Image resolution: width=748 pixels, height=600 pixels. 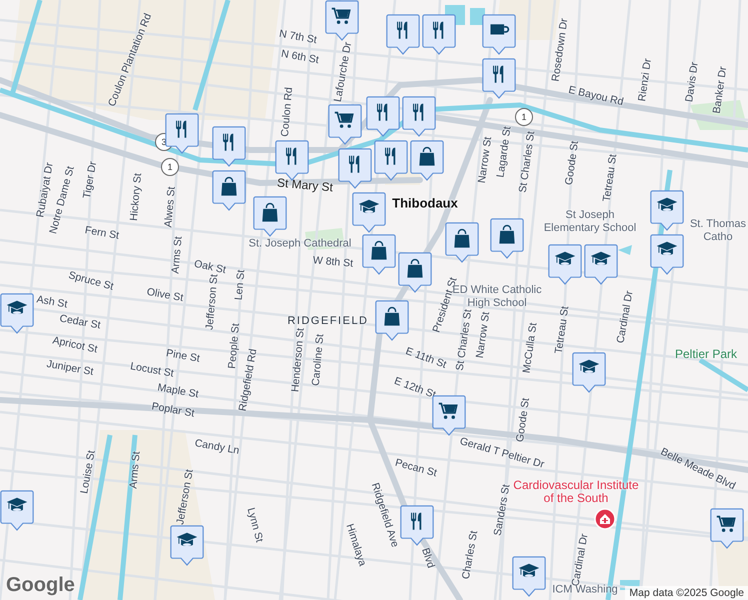 What do you see at coordinates (645, 80) in the screenshot?
I see `street-label: Rienzi Dr` at bounding box center [645, 80].